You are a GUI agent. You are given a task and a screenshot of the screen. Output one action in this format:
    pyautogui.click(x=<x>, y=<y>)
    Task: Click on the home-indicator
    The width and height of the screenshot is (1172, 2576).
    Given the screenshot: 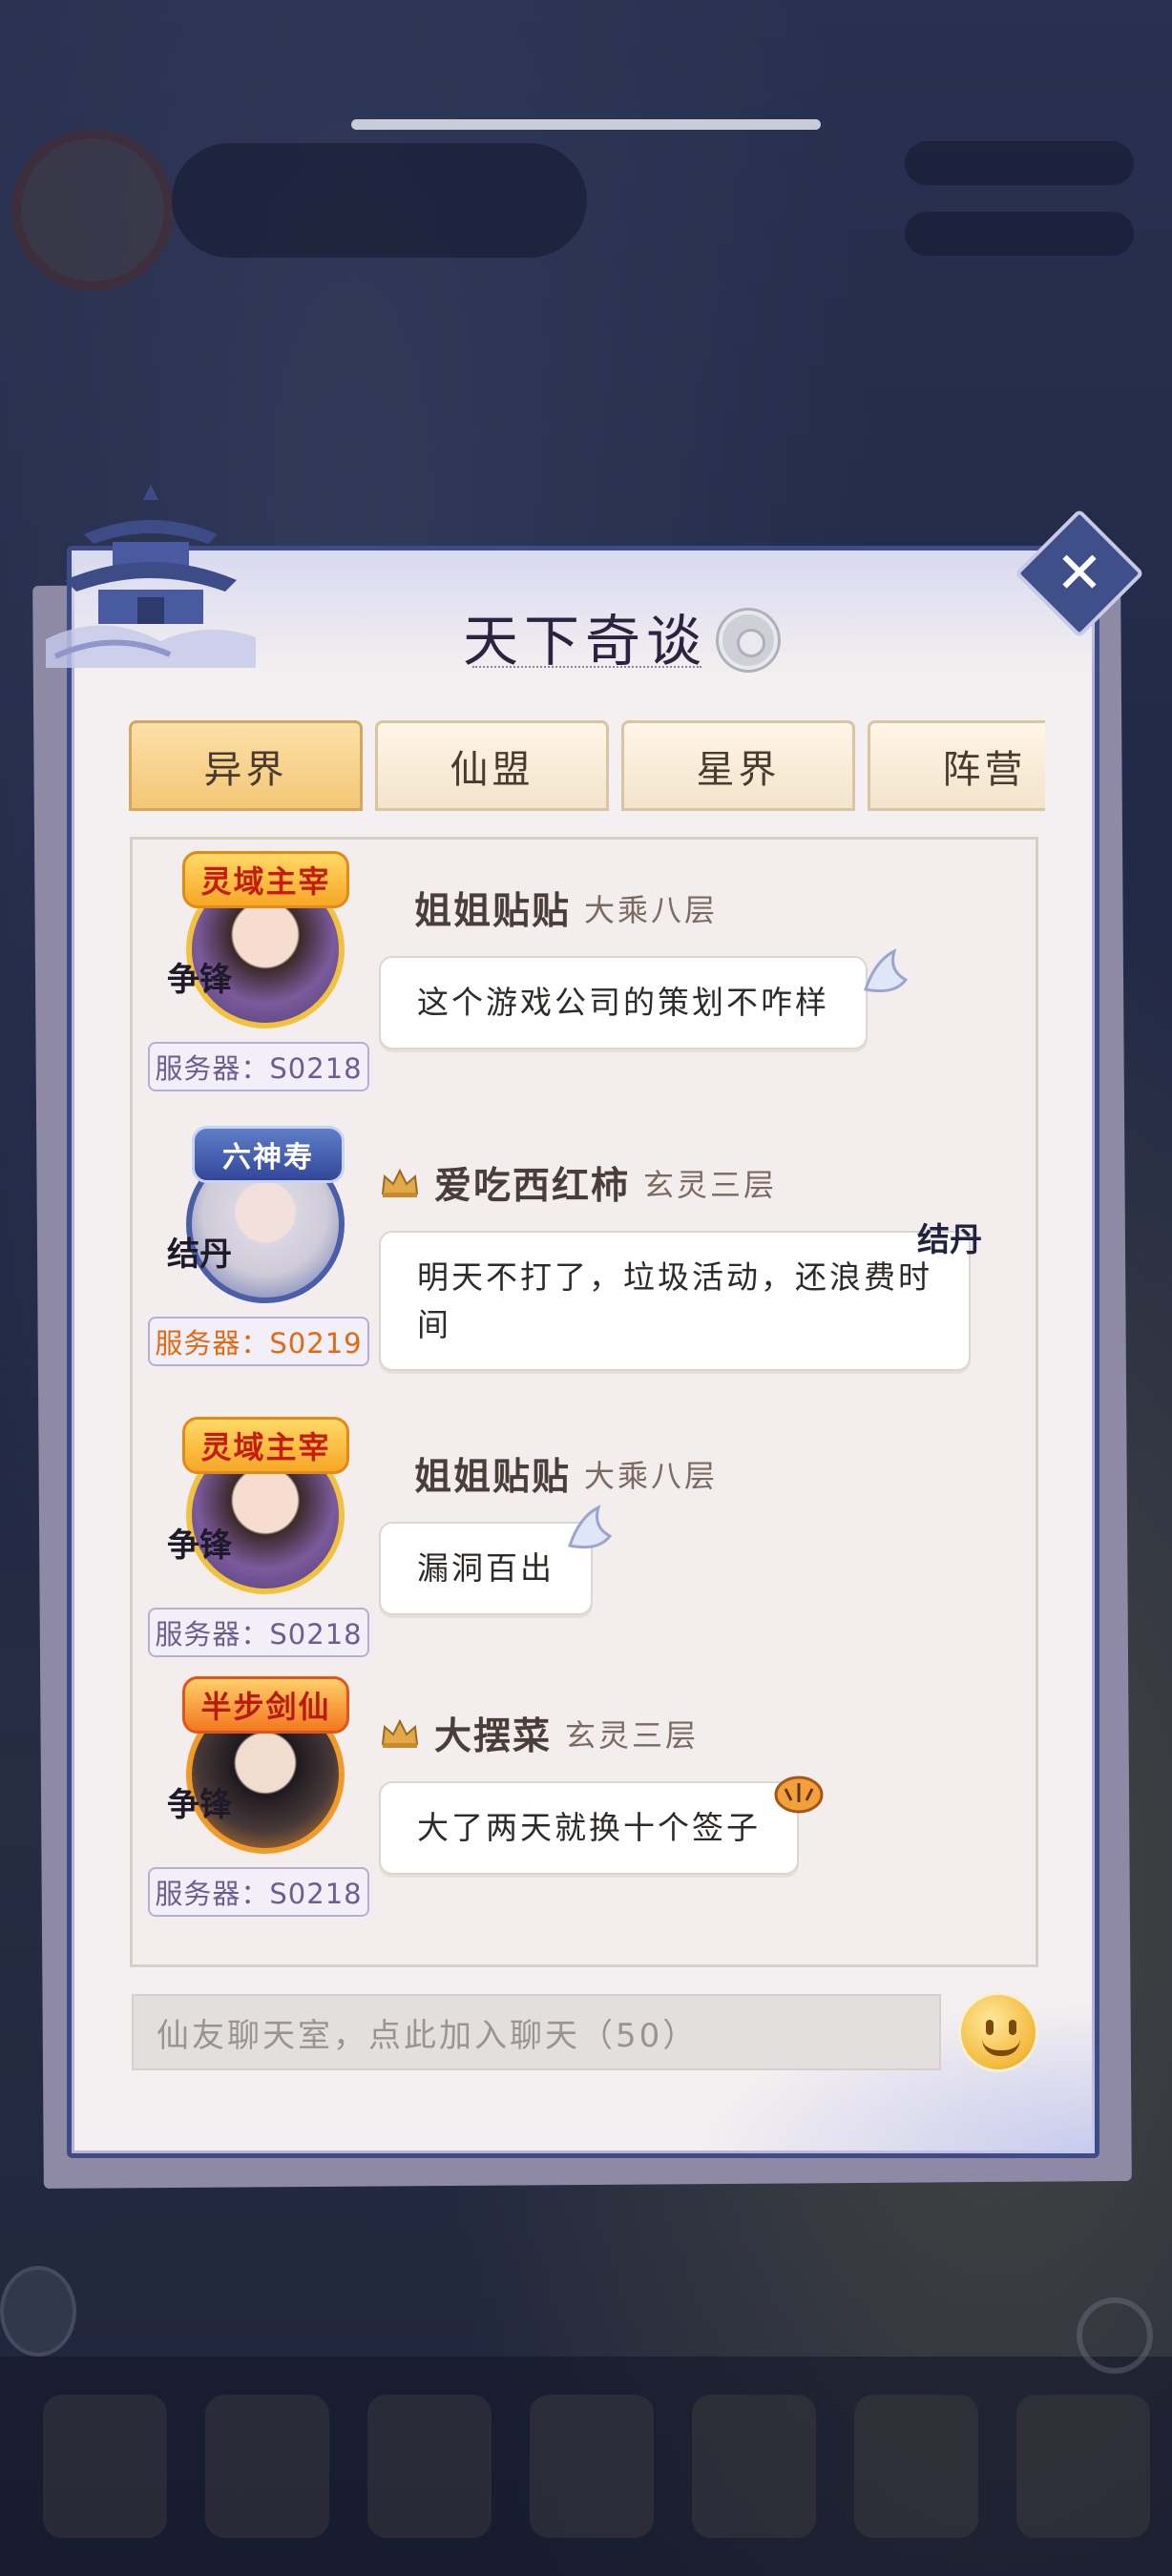 What is the action you would take?
    pyautogui.click(x=586, y=124)
    